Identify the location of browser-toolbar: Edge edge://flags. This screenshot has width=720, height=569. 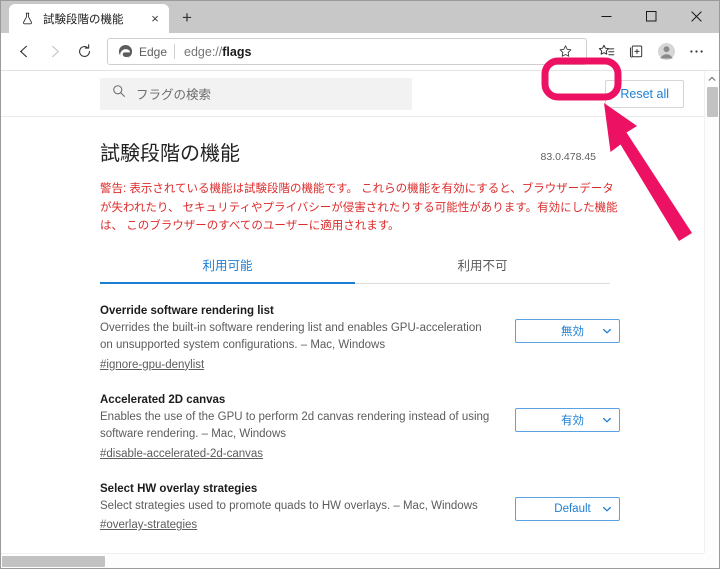
(360, 52).